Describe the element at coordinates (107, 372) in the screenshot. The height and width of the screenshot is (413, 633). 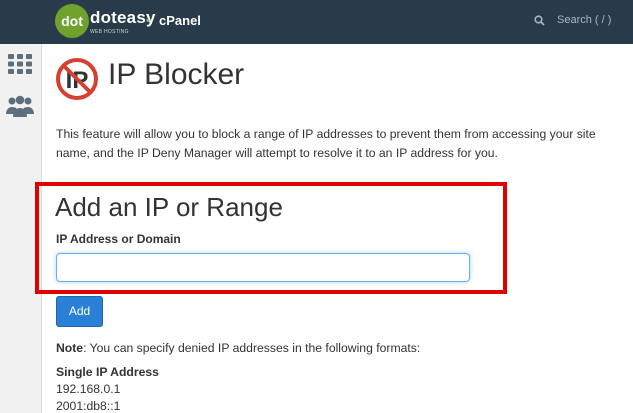
I see `single-ip-heading: Single IP Address` at that location.